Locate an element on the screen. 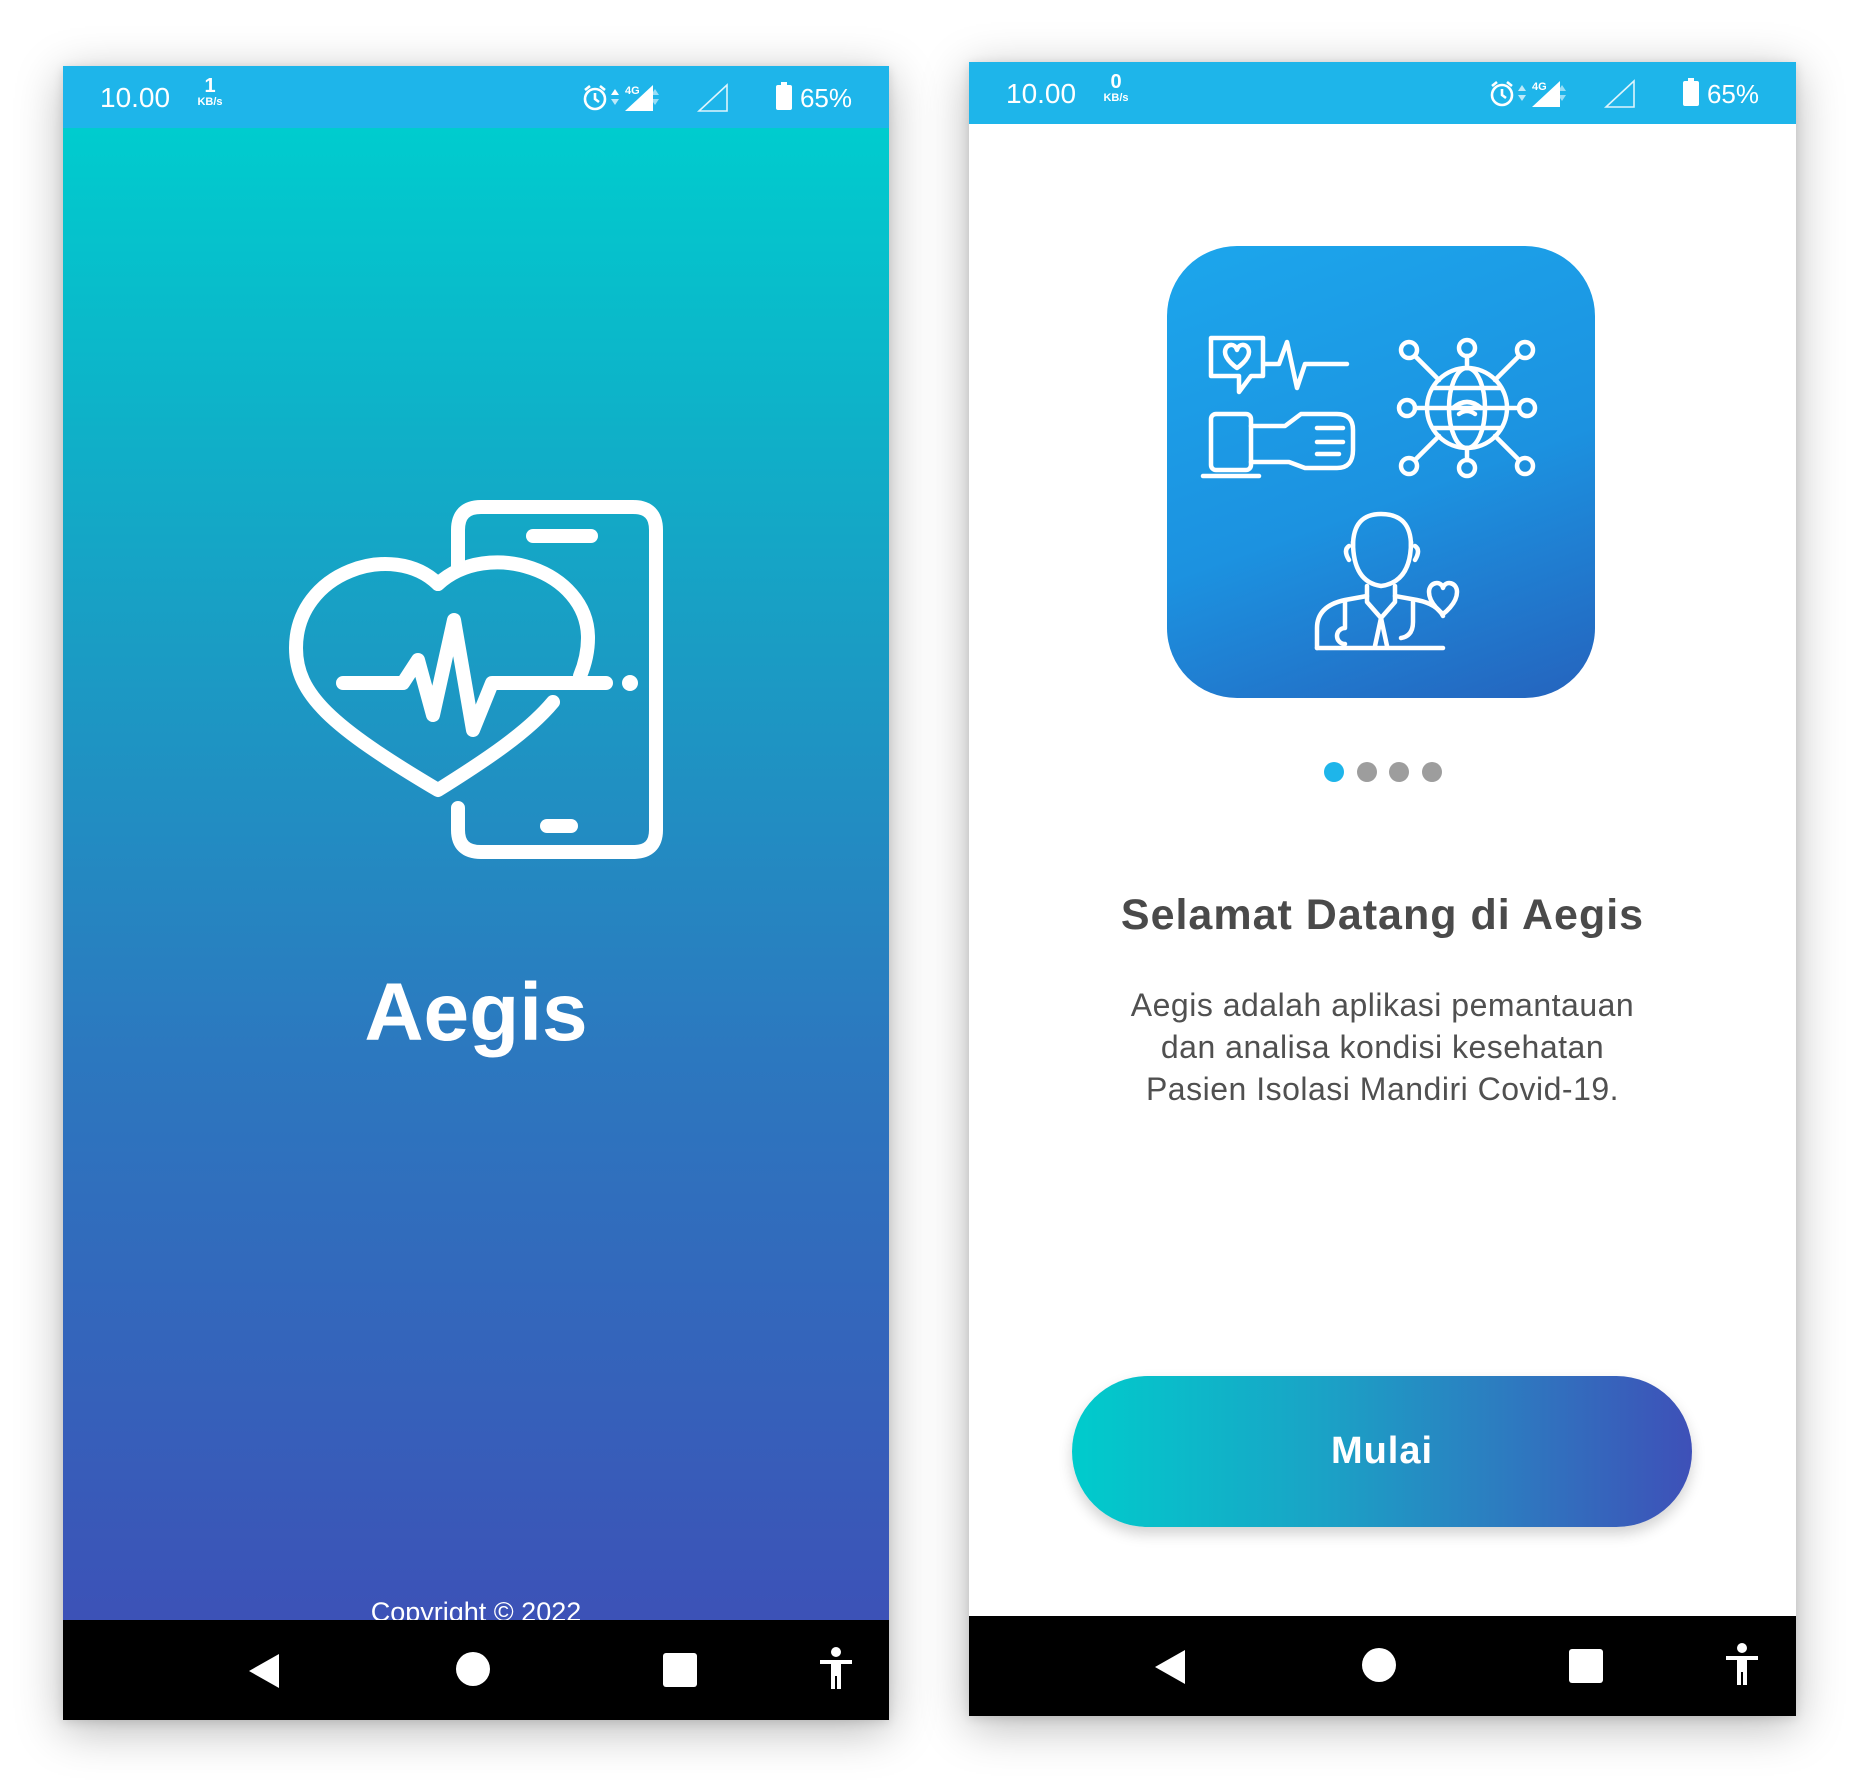  network-speed-value: 1 is located at coordinates (210, 86).